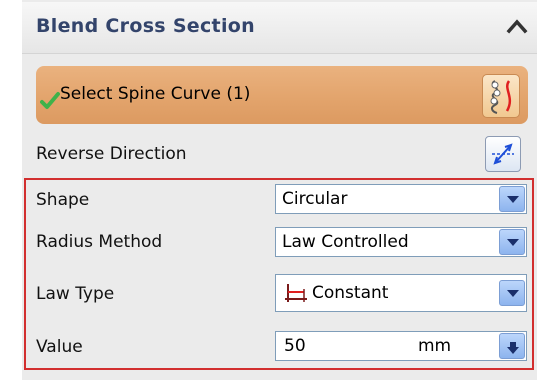 The height and width of the screenshot is (380, 537). Describe the element at coordinates (401, 293) in the screenshot. I see `law-type-dropdown: Constant` at that location.